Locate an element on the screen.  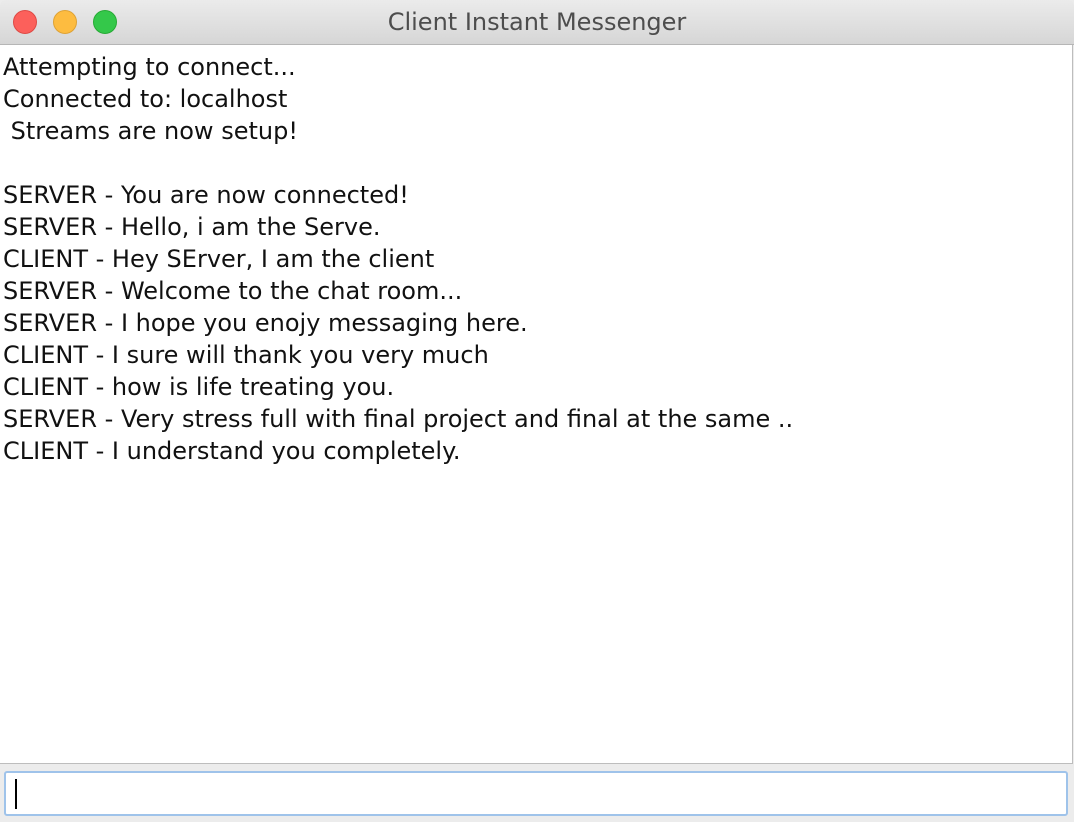
chat-line: CLIENT - Hey SErver, I am the client is located at coordinates (219, 259).